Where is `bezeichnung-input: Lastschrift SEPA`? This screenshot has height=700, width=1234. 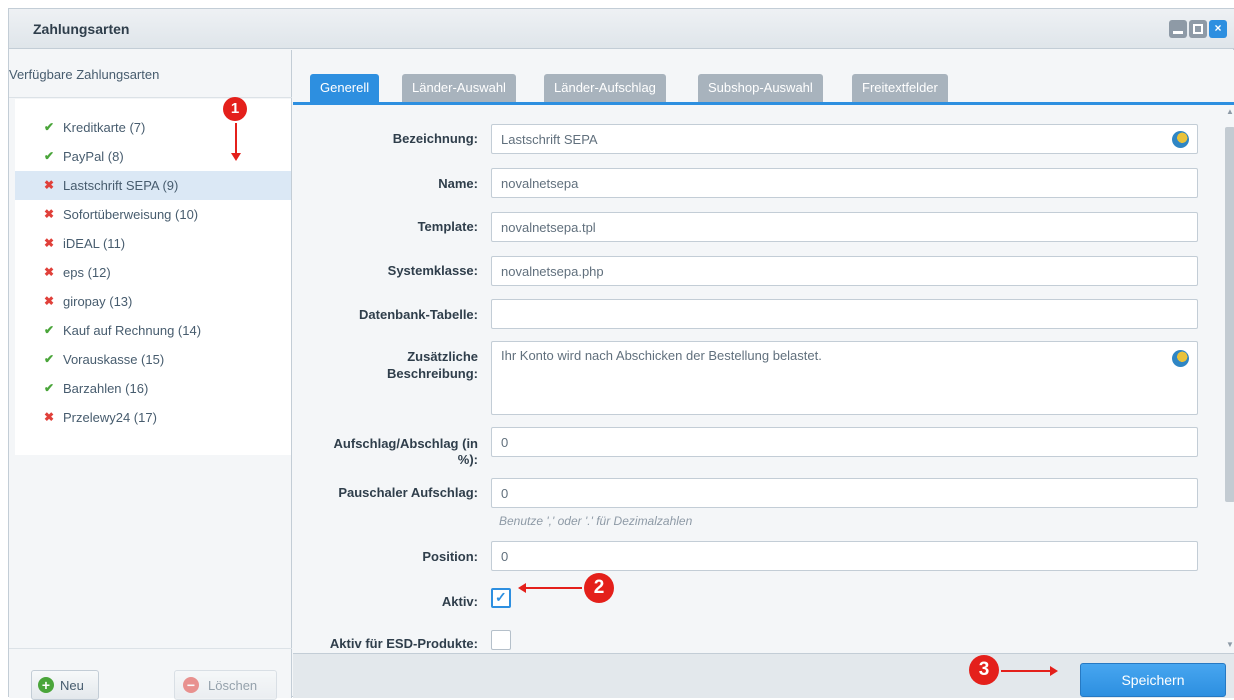 bezeichnung-input: Lastschrift SEPA is located at coordinates (844, 139).